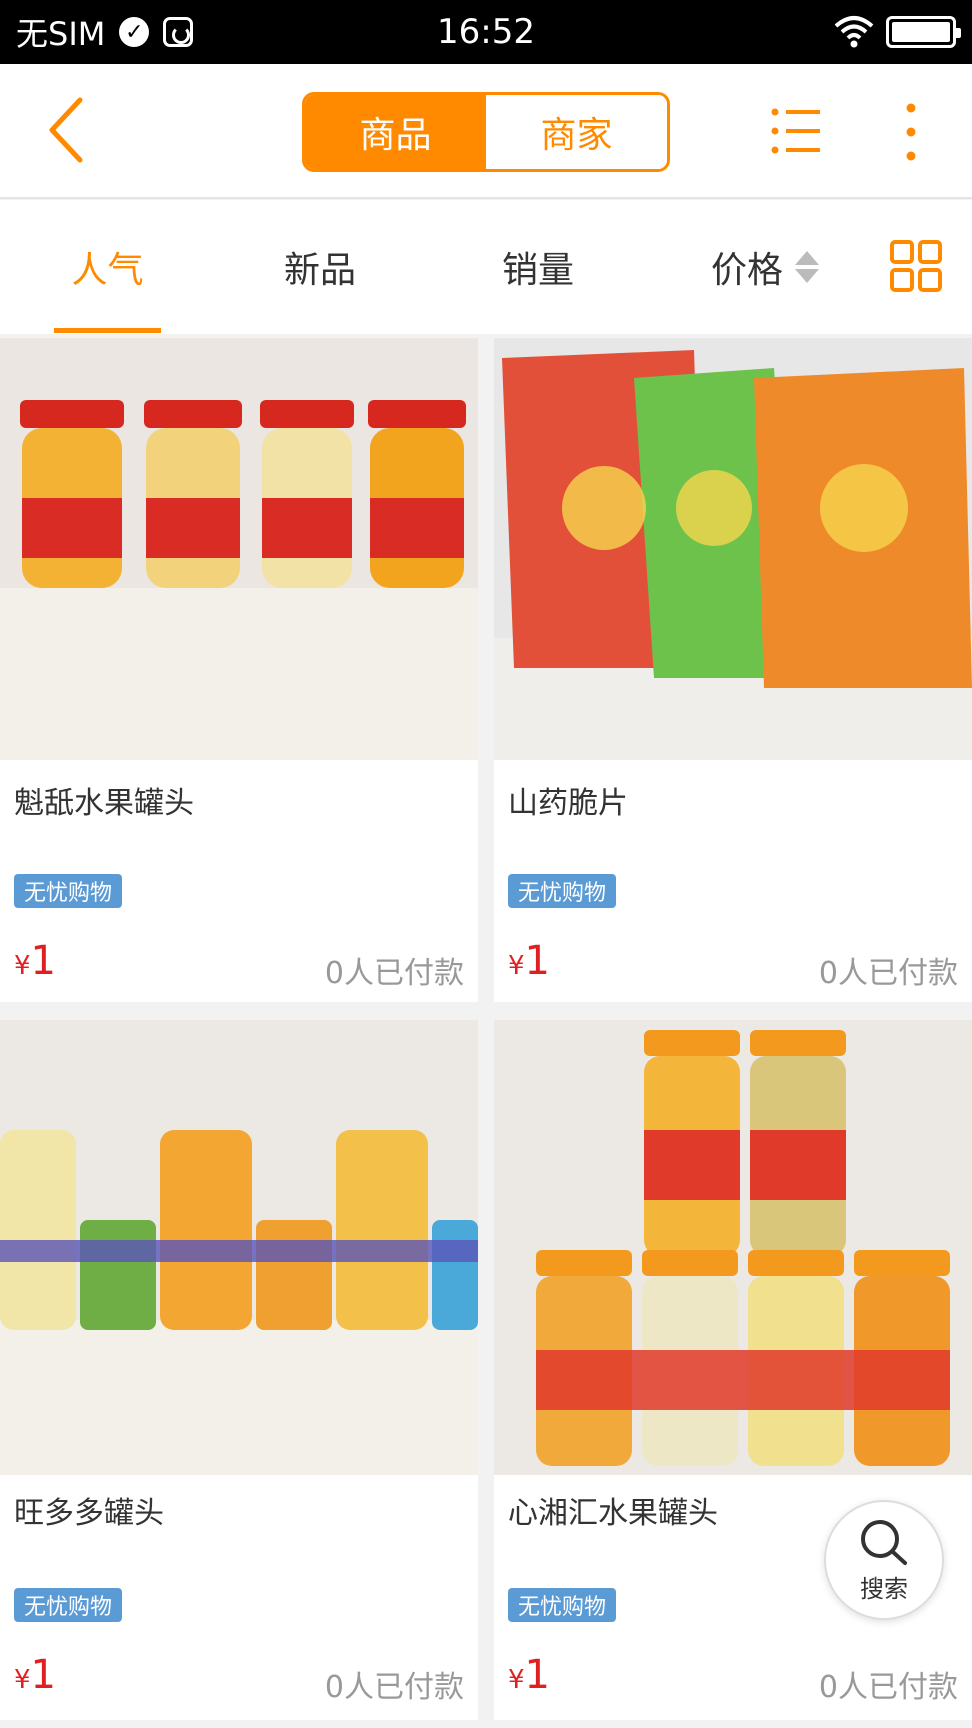 This screenshot has width=972, height=1728. I want to click on sort-bar: 人气 新品 销量 价格, so click(486, 267).